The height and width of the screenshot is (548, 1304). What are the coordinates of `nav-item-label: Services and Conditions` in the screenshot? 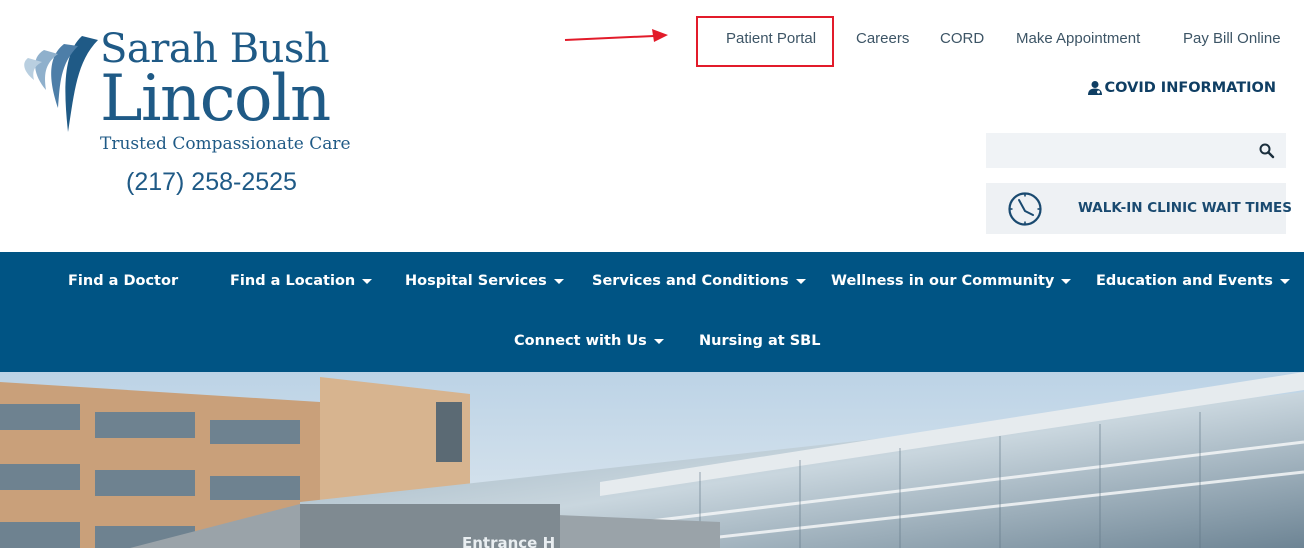 It's located at (690, 281).